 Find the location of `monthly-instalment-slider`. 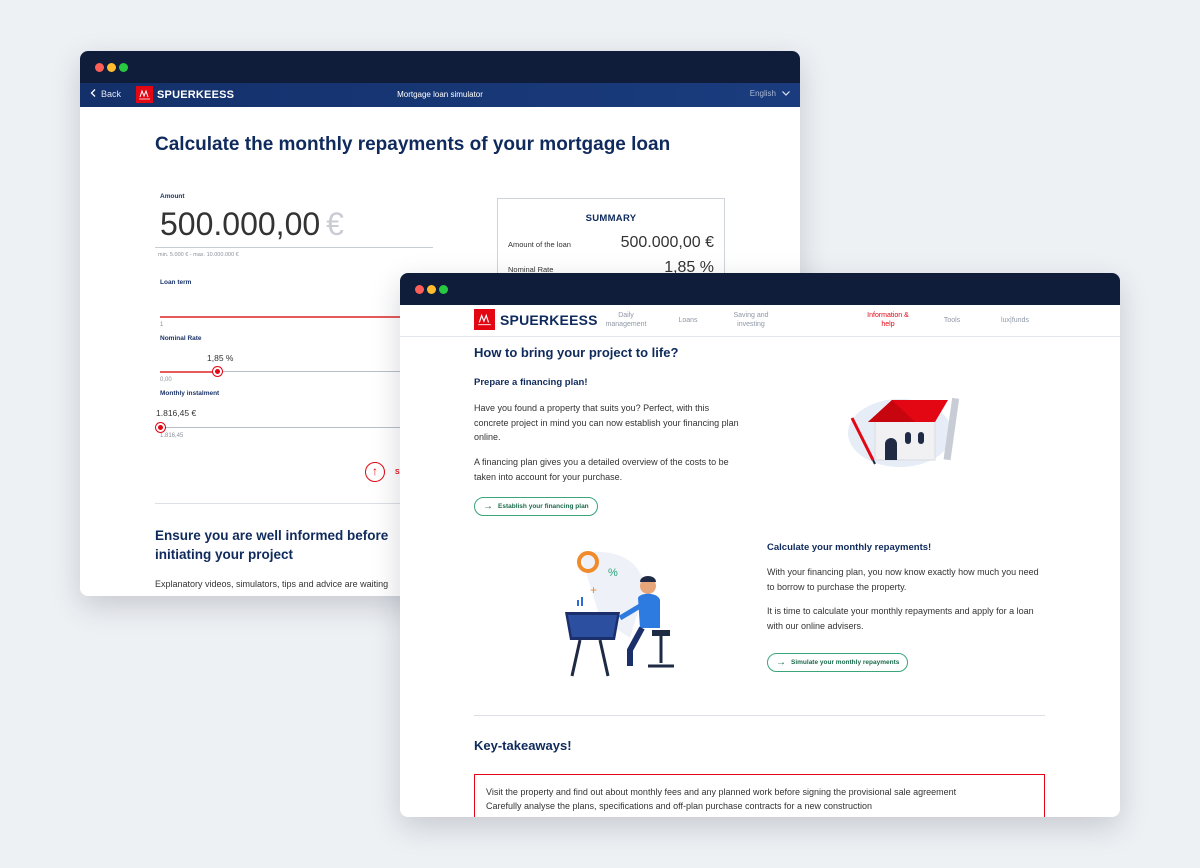

monthly-instalment-slider is located at coordinates (283, 427).